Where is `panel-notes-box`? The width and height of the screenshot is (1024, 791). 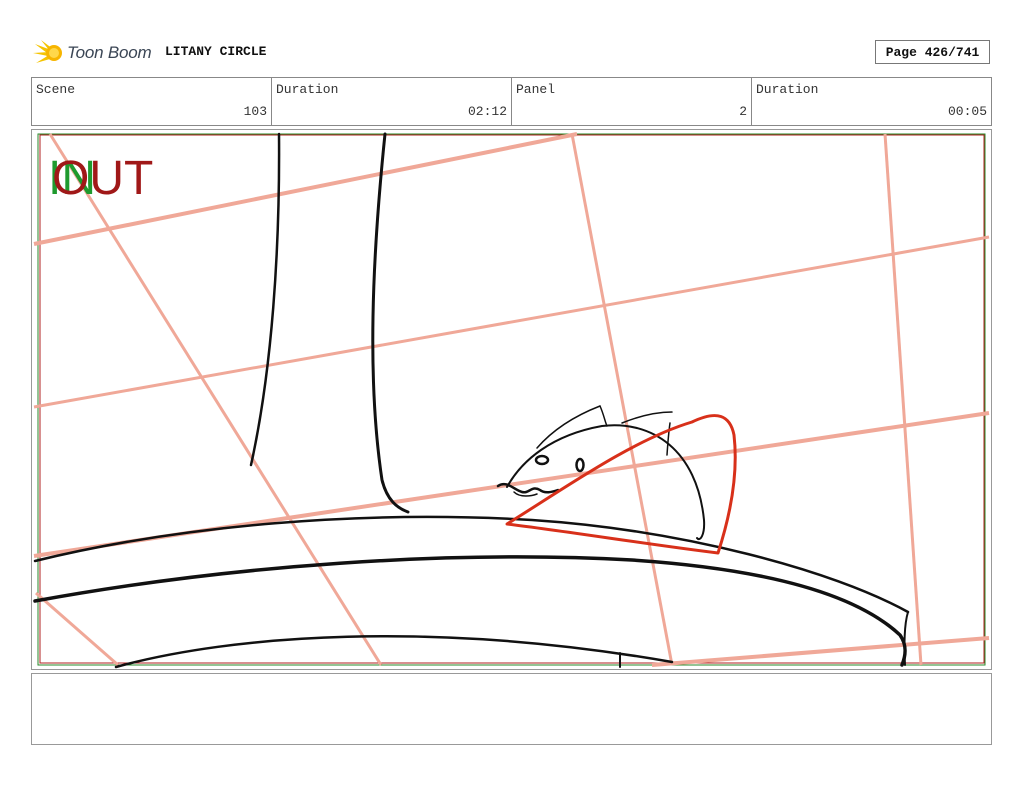 panel-notes-box is located at coordinates (511, 709).